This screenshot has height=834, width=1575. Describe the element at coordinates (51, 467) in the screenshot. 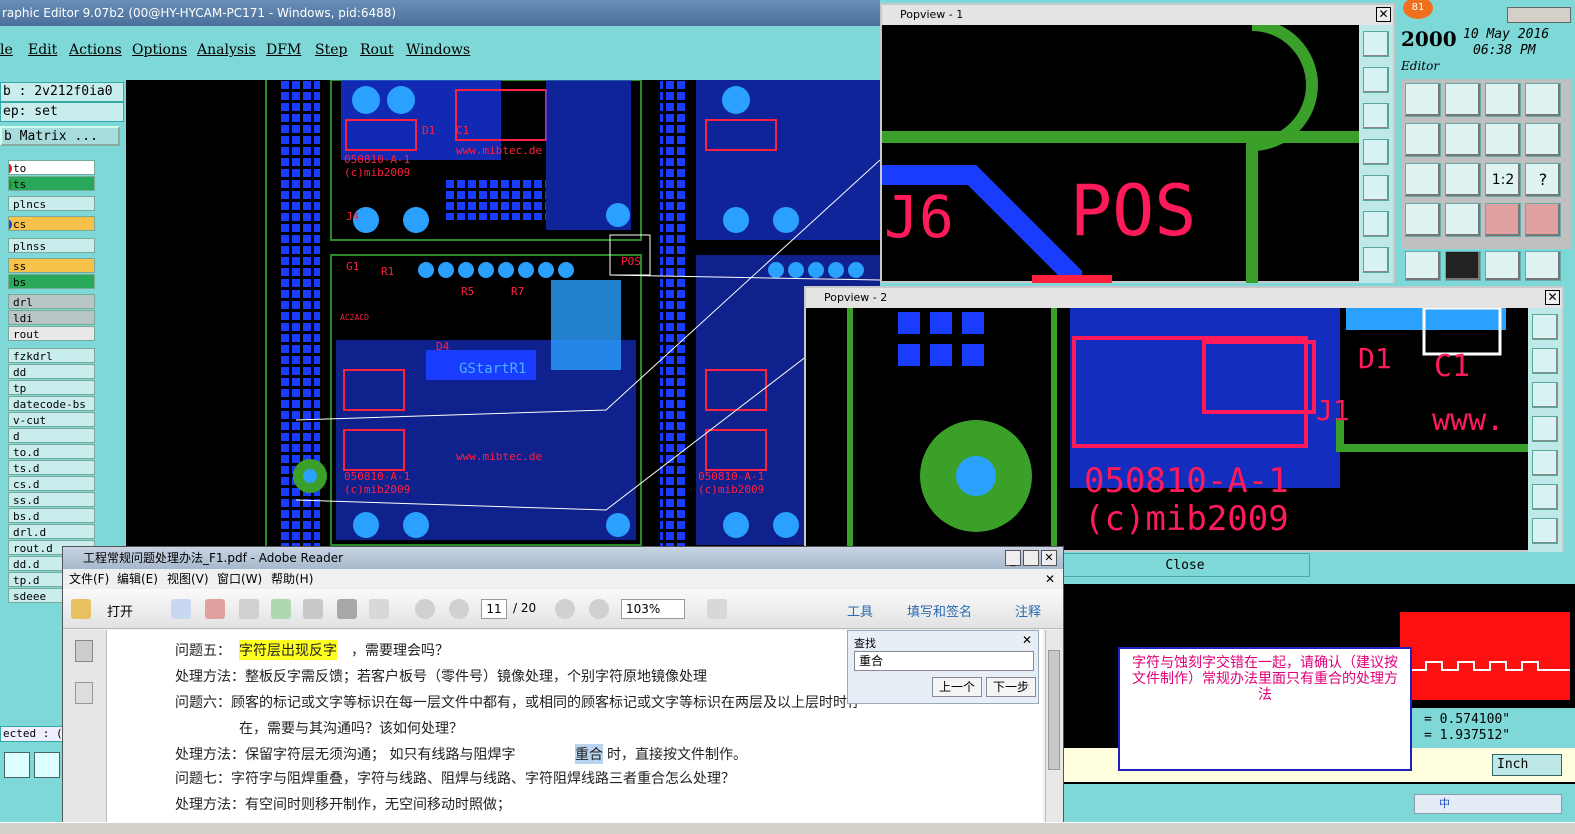

I see `layer-row-ts-d: ts.d` at that location.